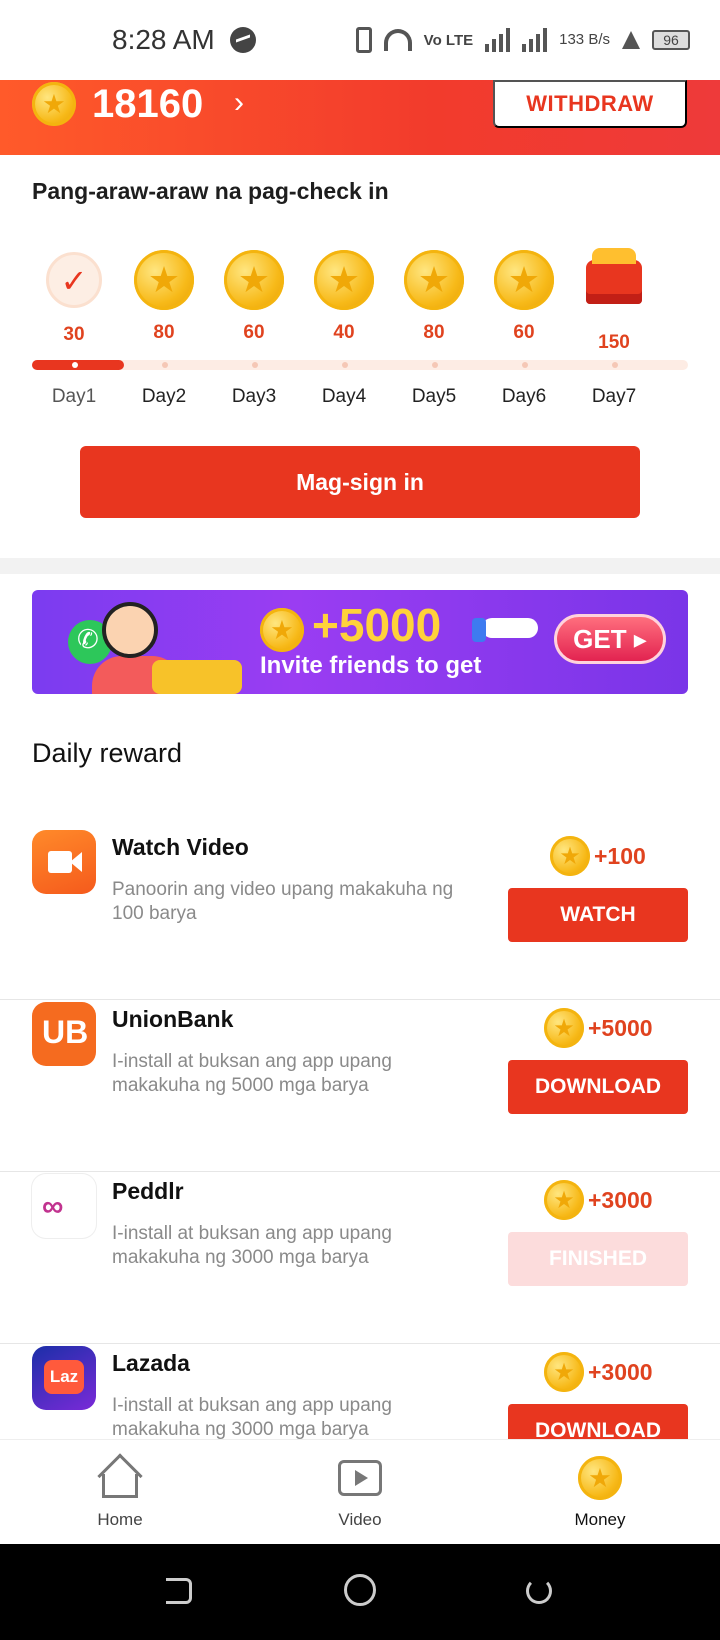 The width and height of the screenshot is (720, 1640). What do you see at coordinates (371, 665) in the screenshot?
I see `banner-subtitle: Invite friends to get` at bounding box center [371, 665].